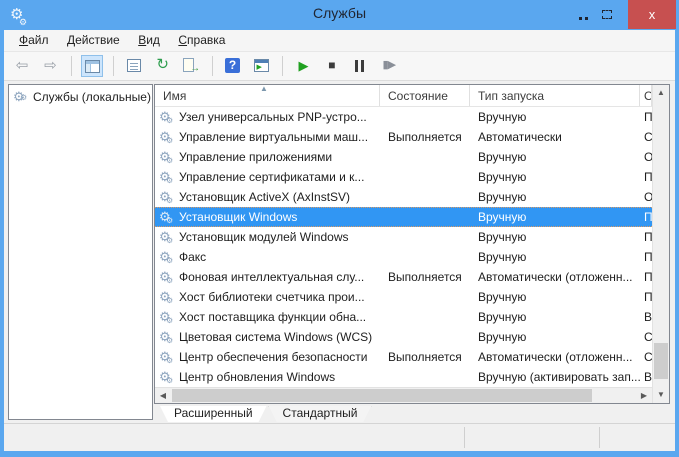  I want to click on menu-view: Вид, so click(149, 40).